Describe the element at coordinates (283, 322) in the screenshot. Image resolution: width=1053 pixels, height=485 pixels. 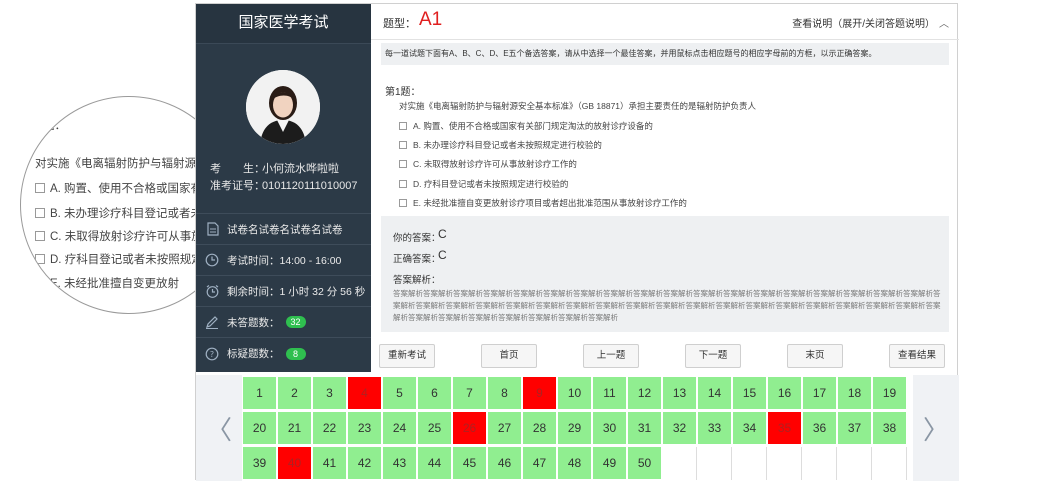
I see `sidebar-item-unanswered: 未答题数： 32` at that location.